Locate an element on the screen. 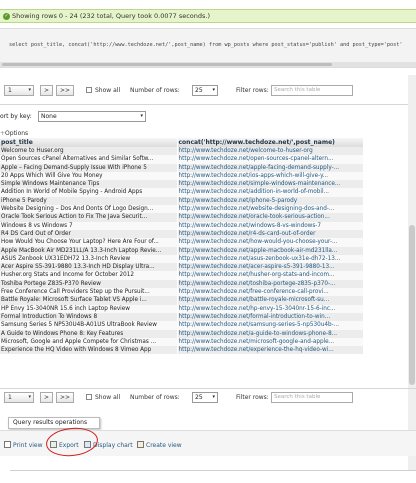 The image size is (416, 483). post-title-cell: R4 DS Card Out of Order is located at coordinates (89, 234).